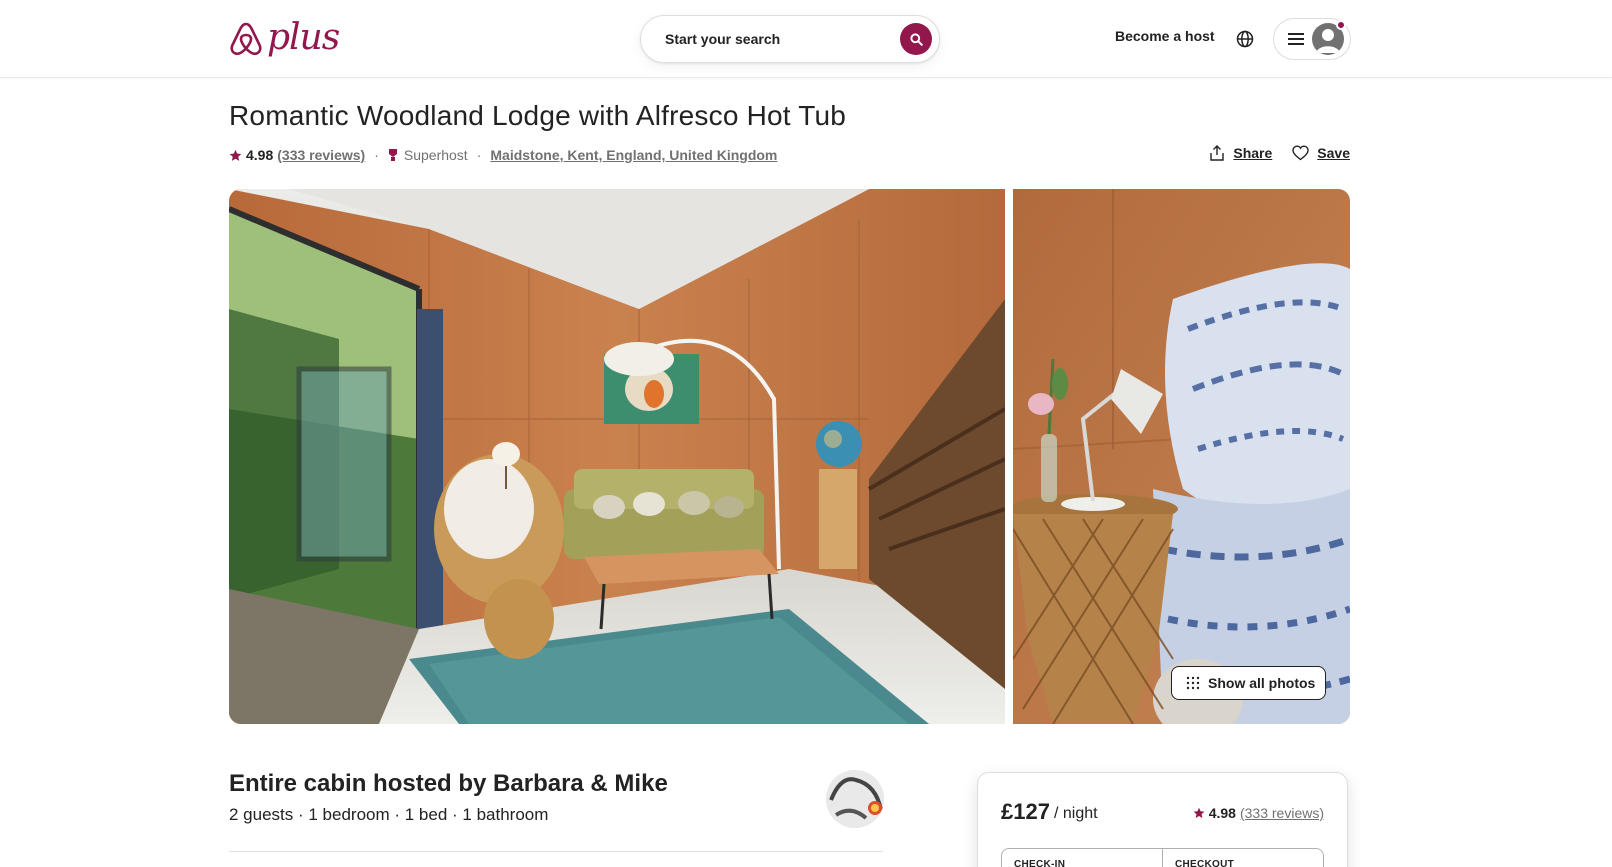 The image size is (1612, 867). What do you see at coordinates (1082, 858) in the screenshot?
I see `checkin-field: CHECK-IN` at bounding box center [1082, 858].